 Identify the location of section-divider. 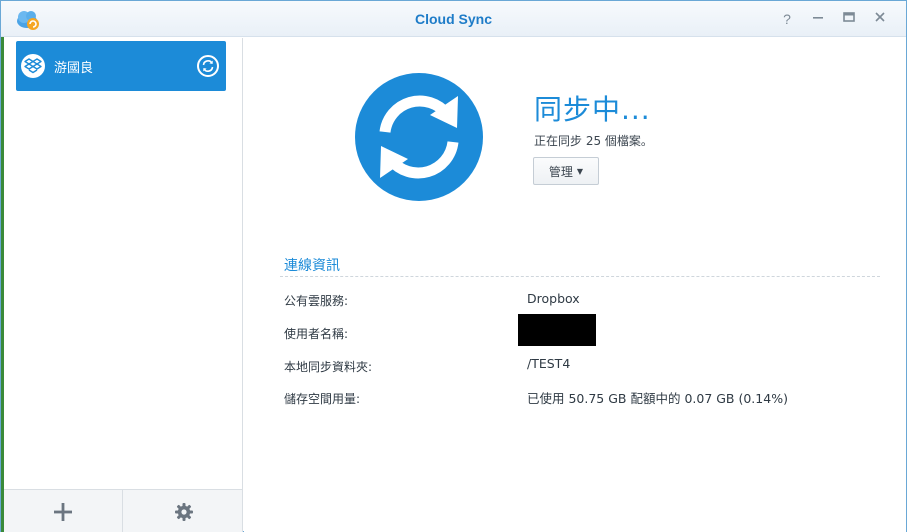
(580, 276).